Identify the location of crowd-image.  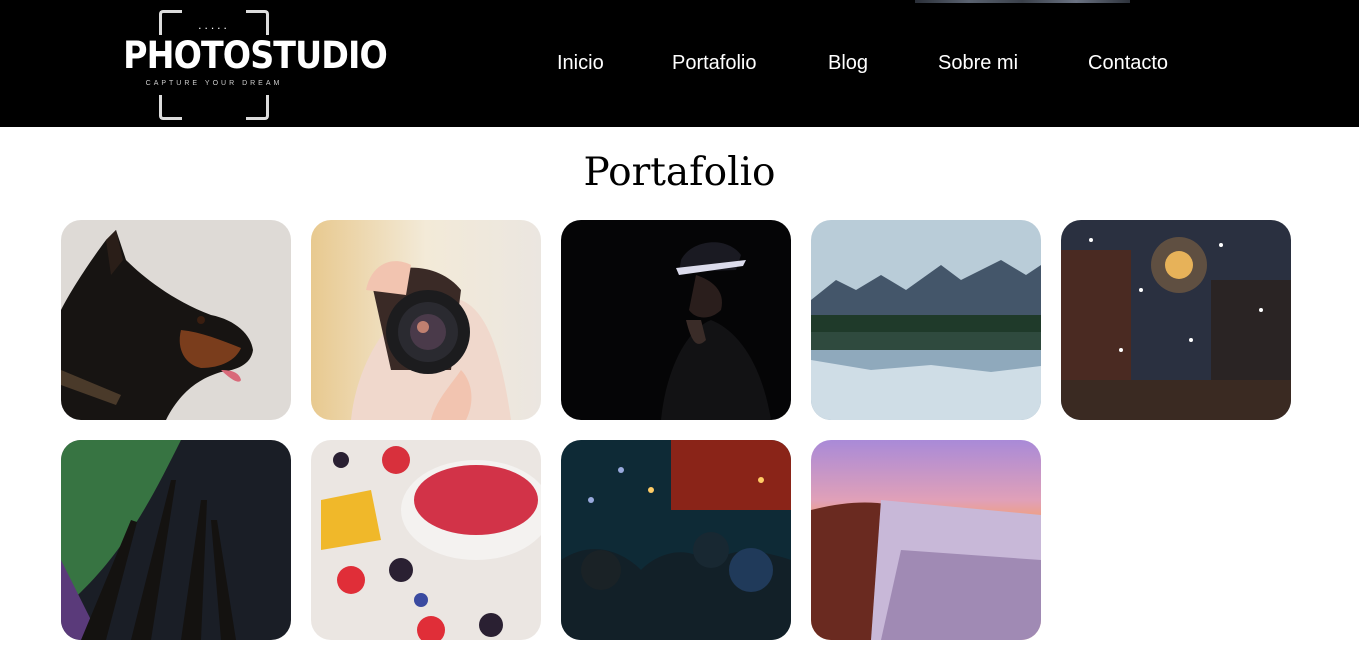
(676, 540).